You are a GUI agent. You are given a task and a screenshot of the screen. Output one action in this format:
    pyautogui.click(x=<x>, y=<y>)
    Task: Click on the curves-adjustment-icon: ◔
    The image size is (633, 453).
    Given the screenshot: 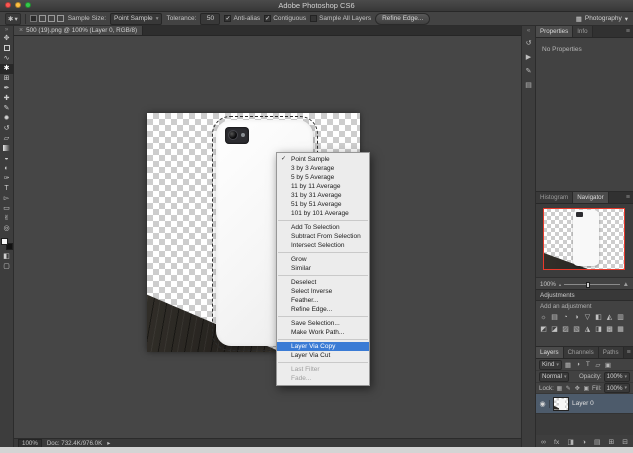 What is the action you would take?
    pyautogui.click(x=565, y=318)
    